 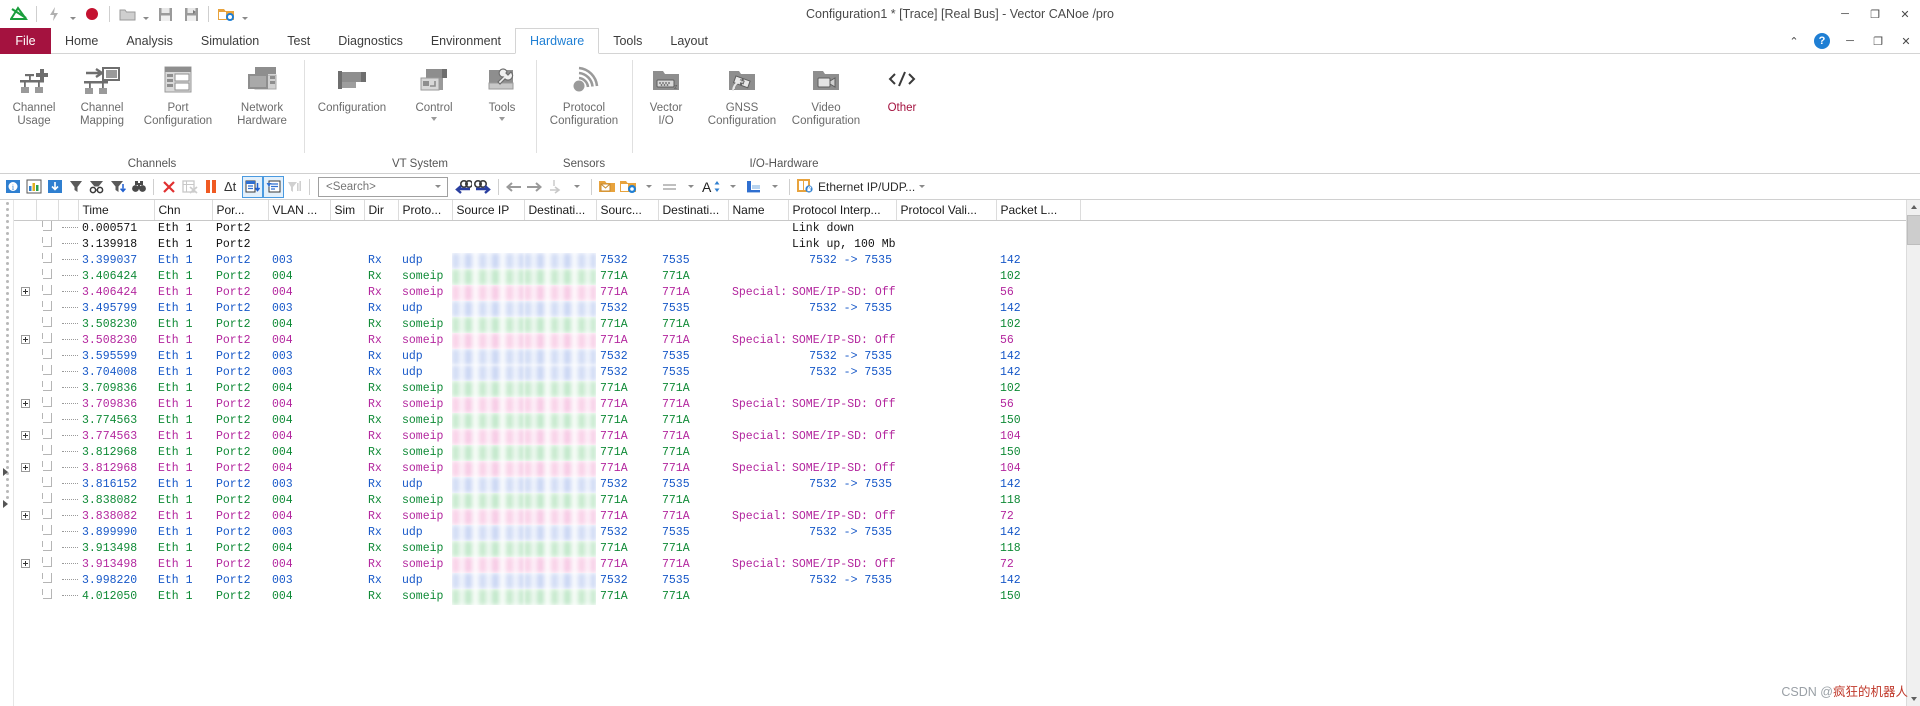 What do you see at coordinates (1822, 41) in the screenshot?
I see `help-button: ?` at bounding box center [1822, 41].